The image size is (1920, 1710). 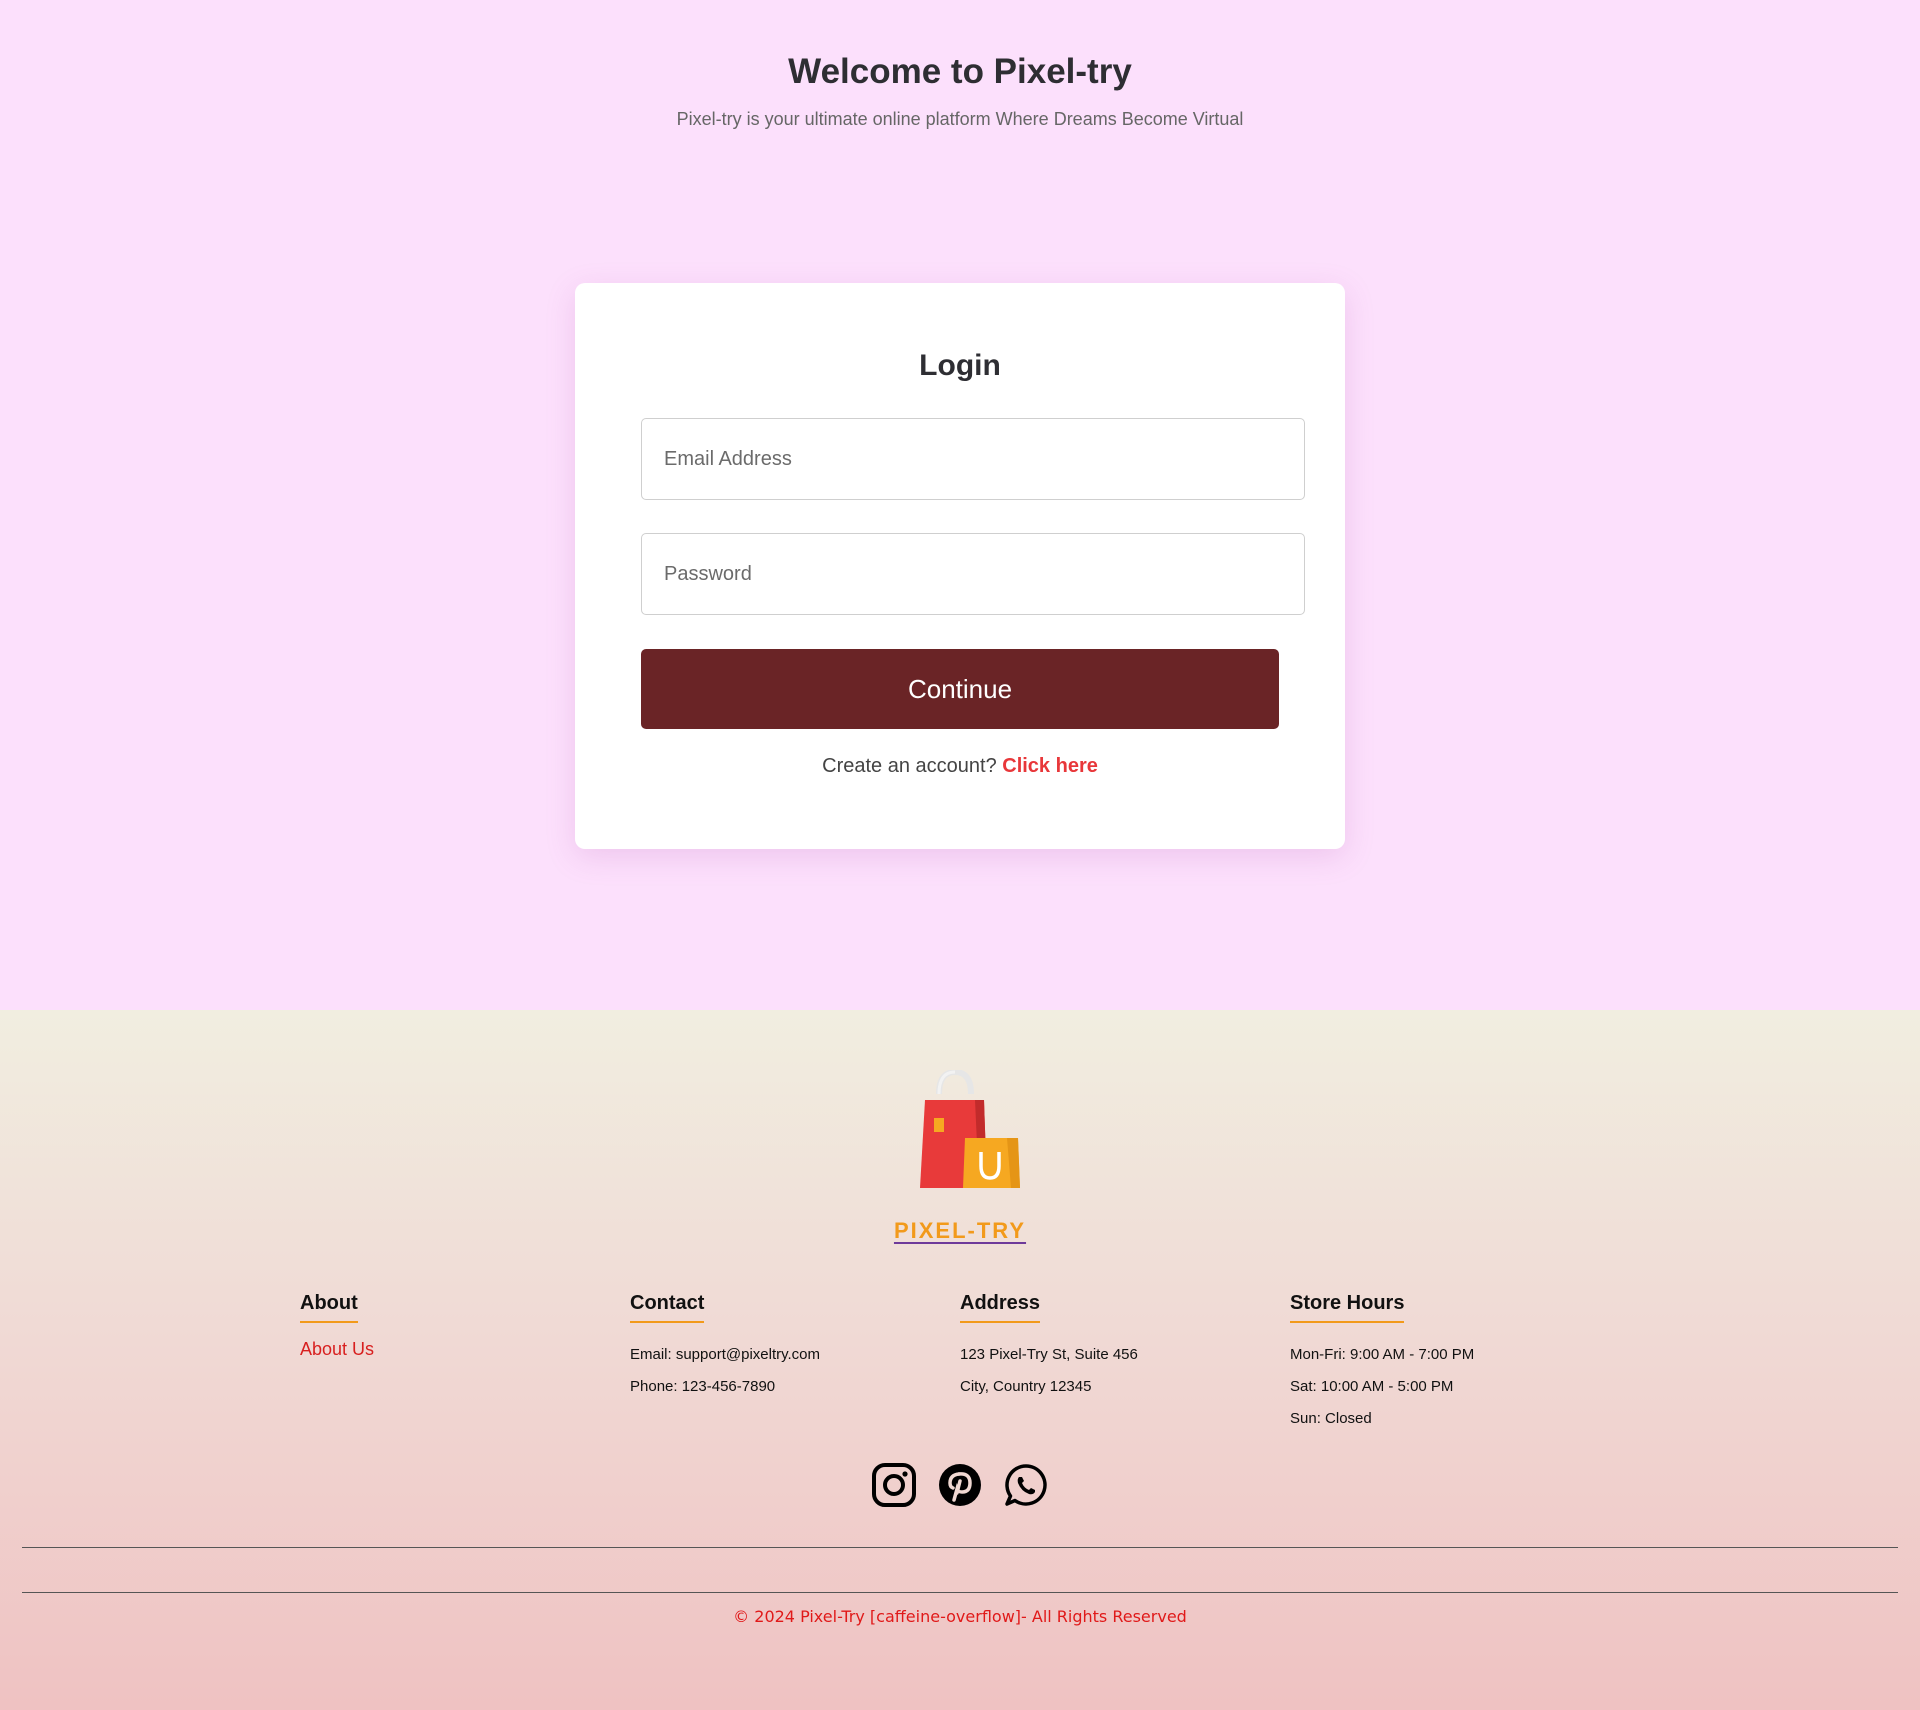 I want to click on footer-divider-bottom, so click(x=960, y=1592).